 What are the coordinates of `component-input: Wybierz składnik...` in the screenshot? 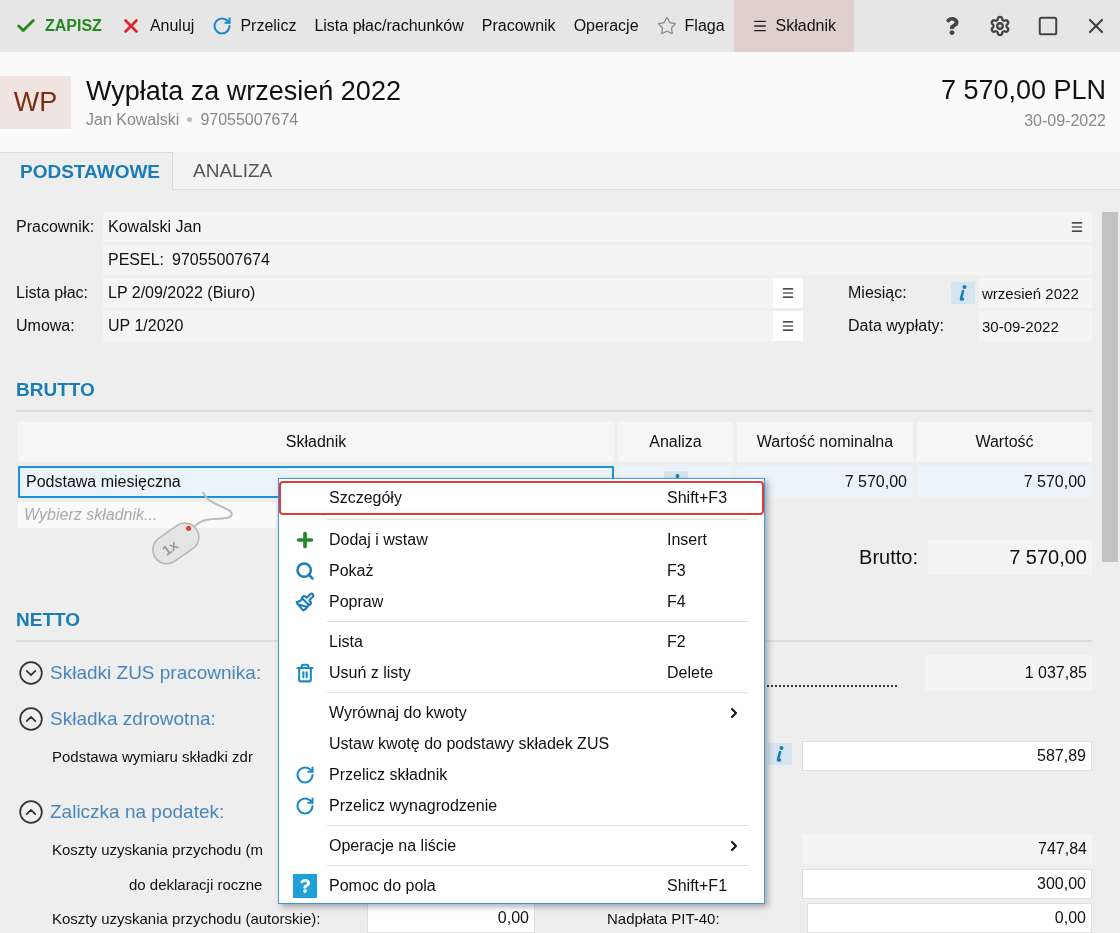 It's located at (147, 515).